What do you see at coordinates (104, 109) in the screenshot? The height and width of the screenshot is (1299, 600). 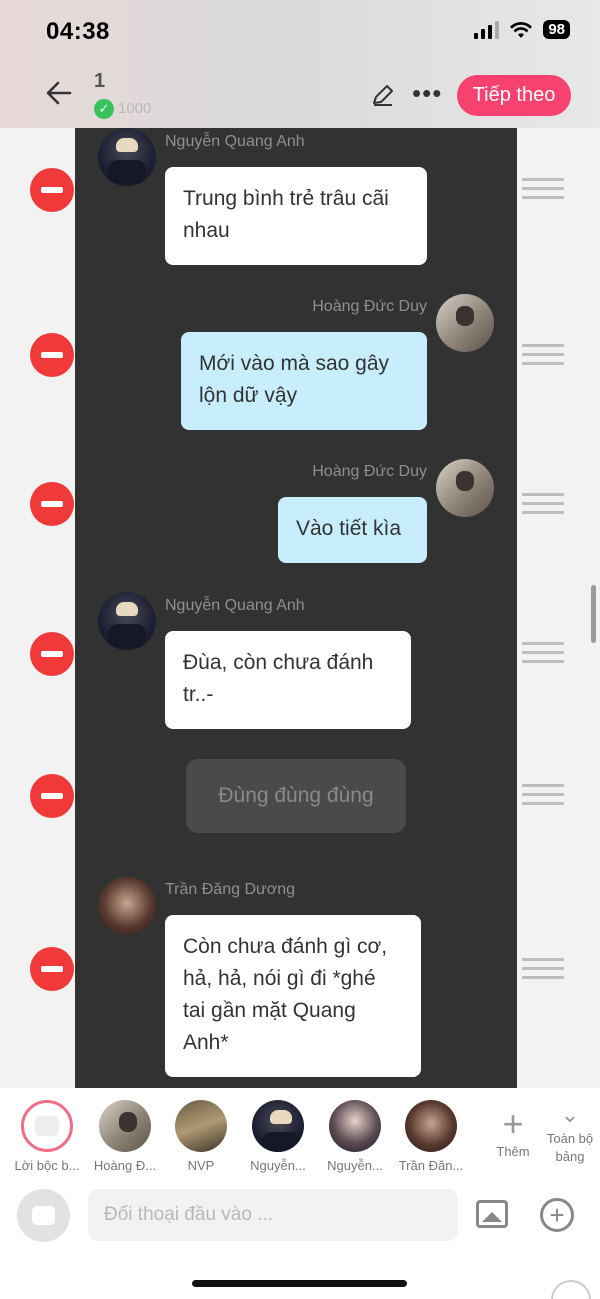 I see `check-icon: ✓` at bounding box center [104, 109].